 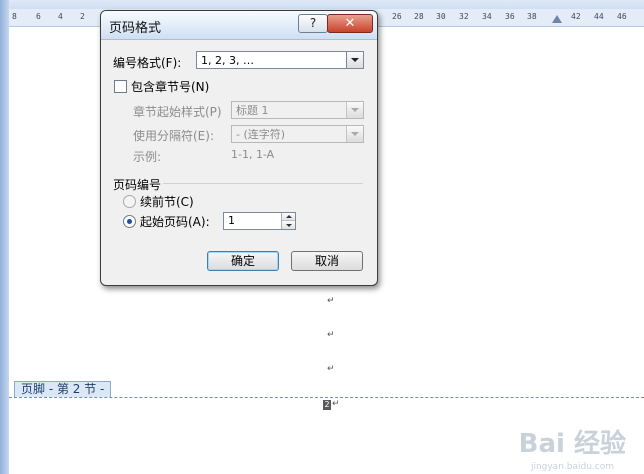 I want to click on footer-boundary-line, so click(x=326, y=397).